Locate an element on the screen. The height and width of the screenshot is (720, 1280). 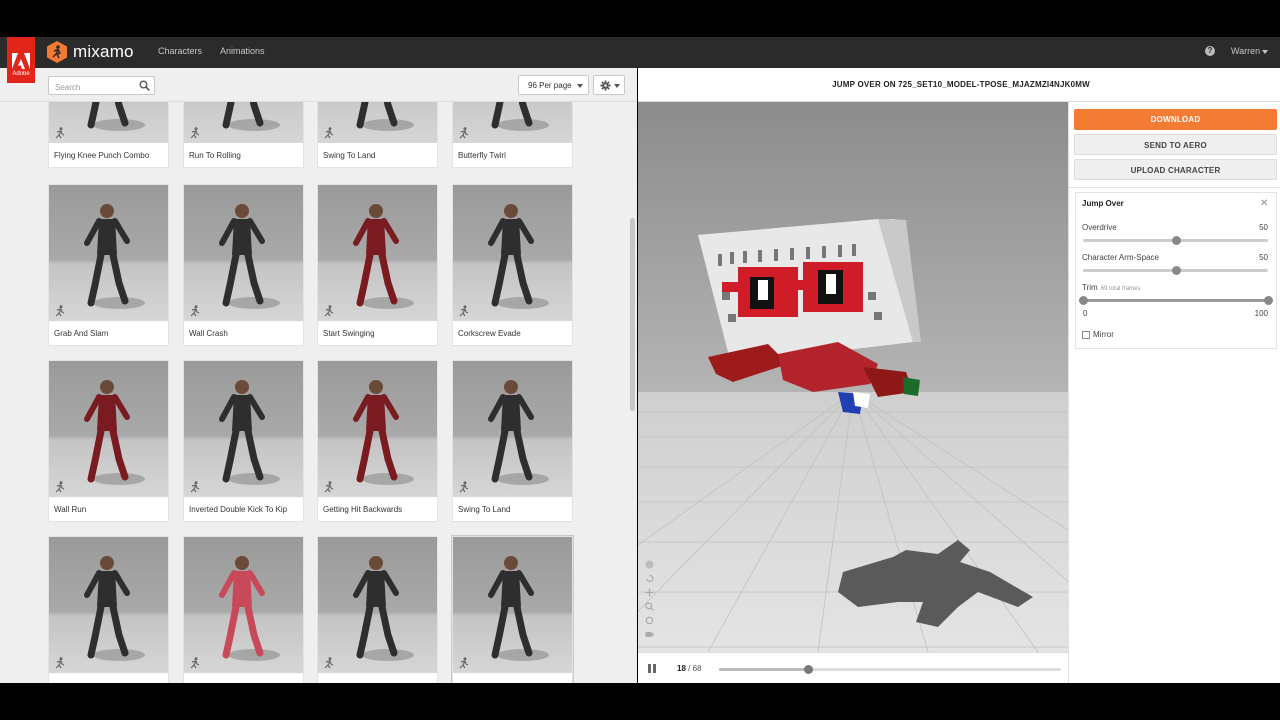
animation-card: Getting Hit Backwards is located at coordinates (377, 441).